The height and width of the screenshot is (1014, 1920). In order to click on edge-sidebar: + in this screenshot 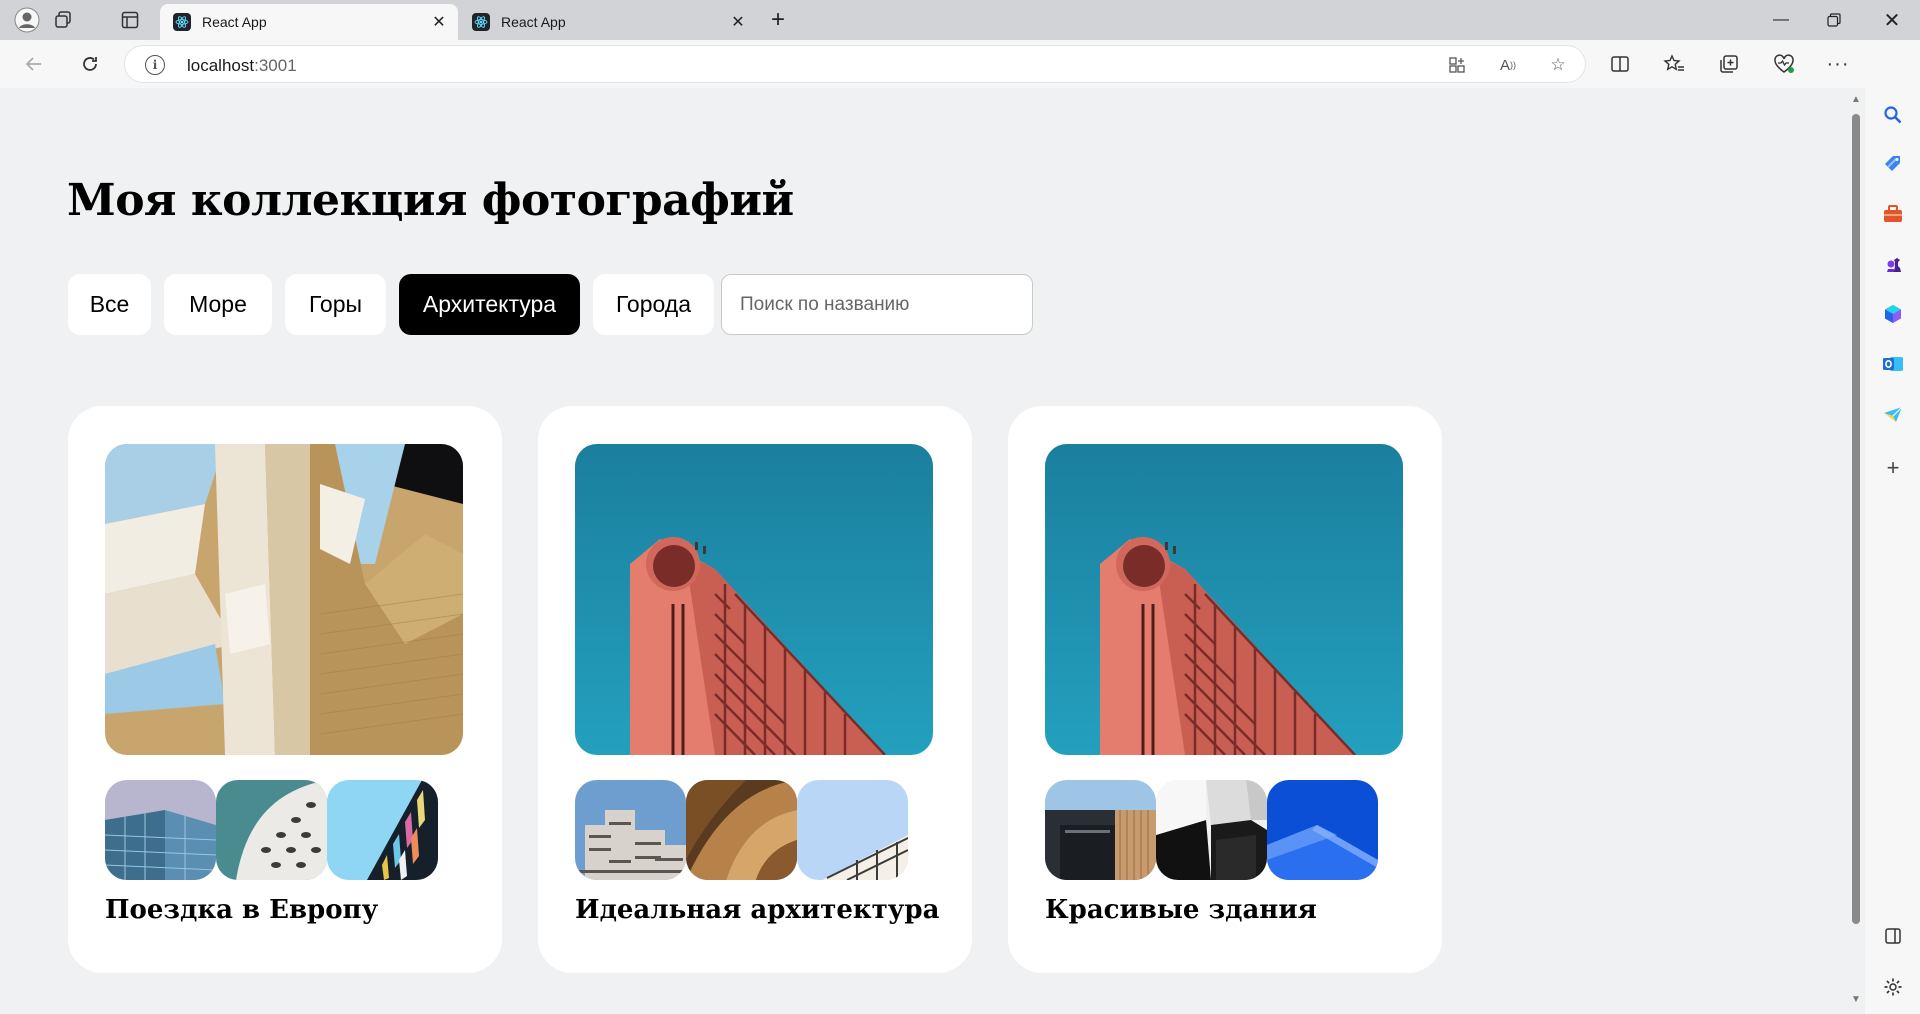, I will do `click(1892, 527)`.